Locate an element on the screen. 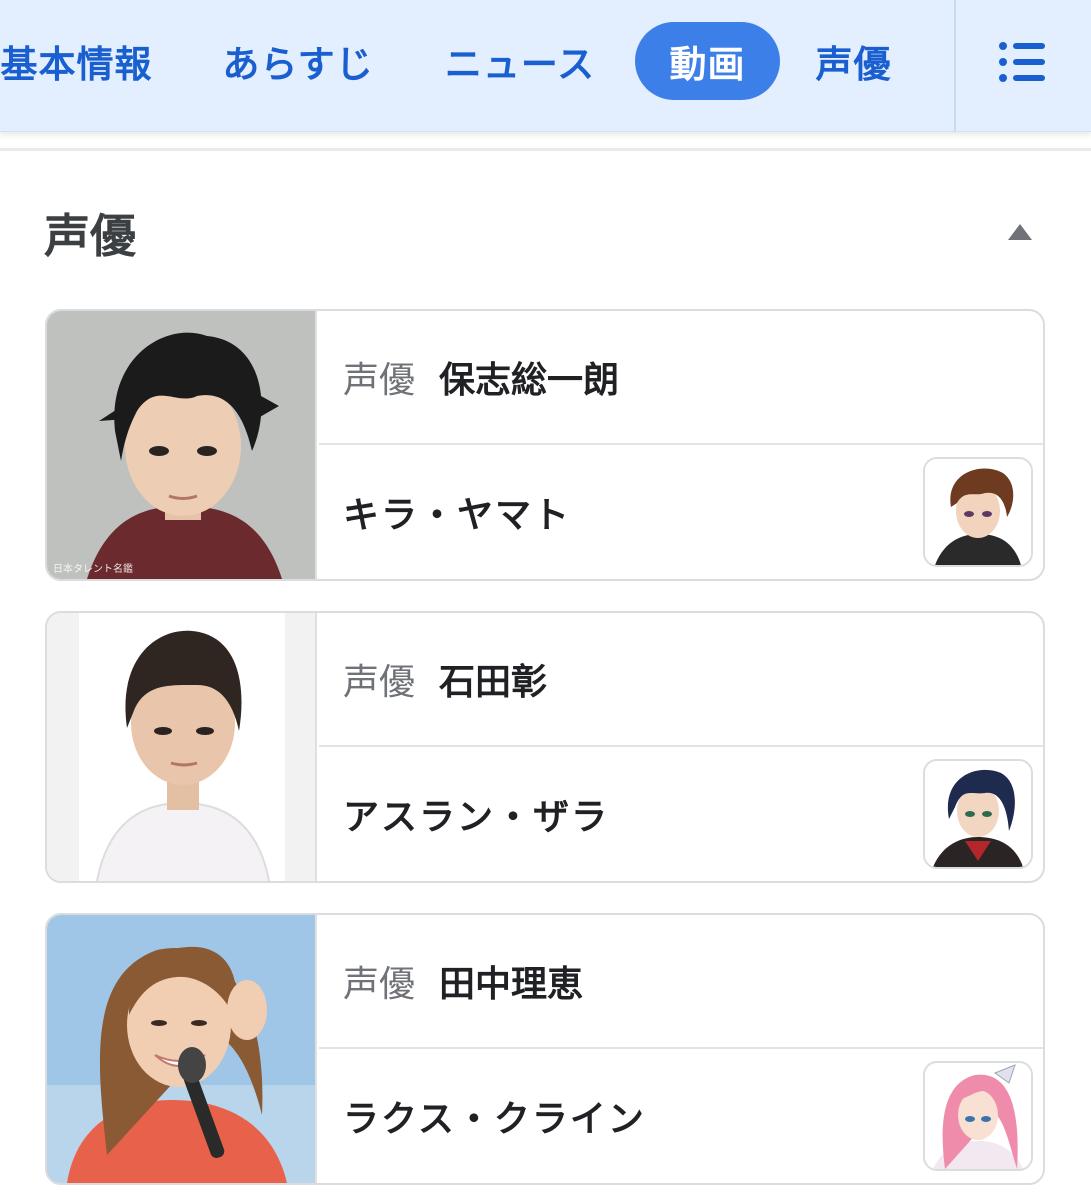  character-row: アスラン・ザラ is located at coordinates (681, 814).